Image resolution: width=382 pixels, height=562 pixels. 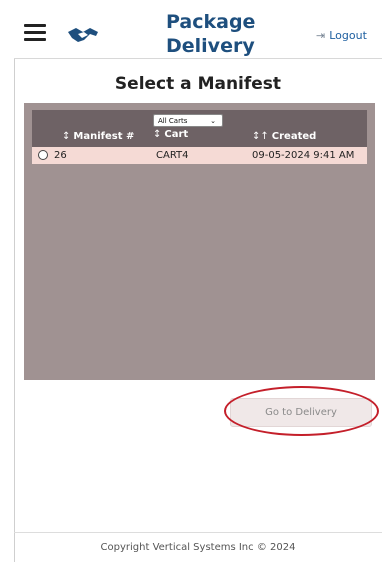 What do you see at coordinates (176, 134) in the screenshot?
I see `column-label-cart: Cart` at bounding box center [176, 134].